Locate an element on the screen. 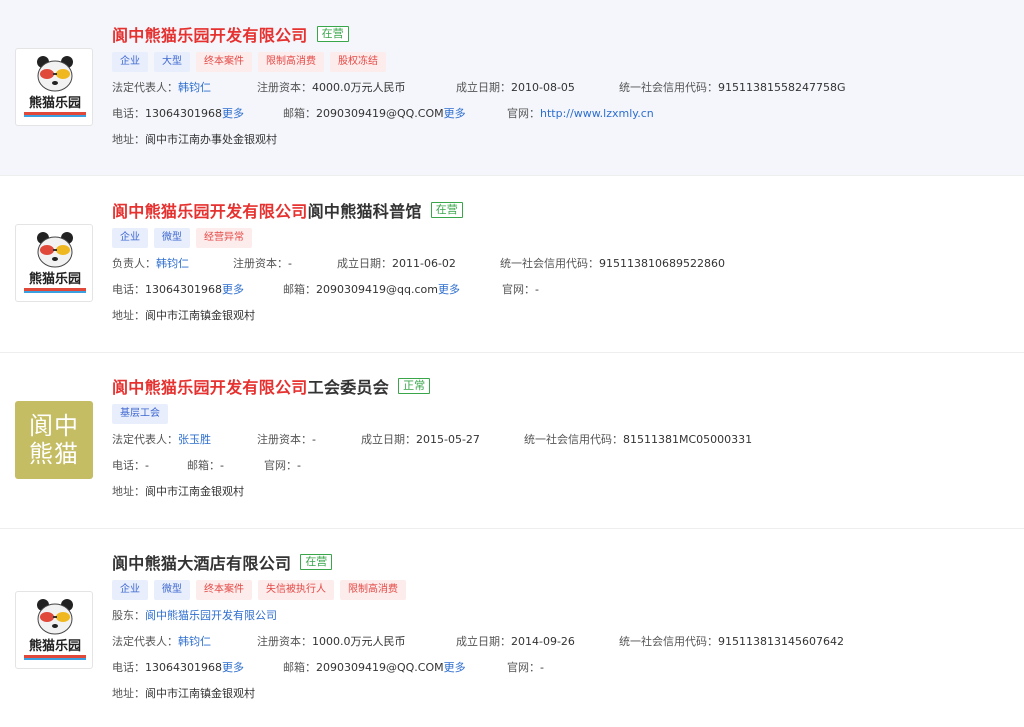 The height and width of the screenshot is (727, 1024). tag-chip: 股权冻结 is located at coordinates (358, 62).